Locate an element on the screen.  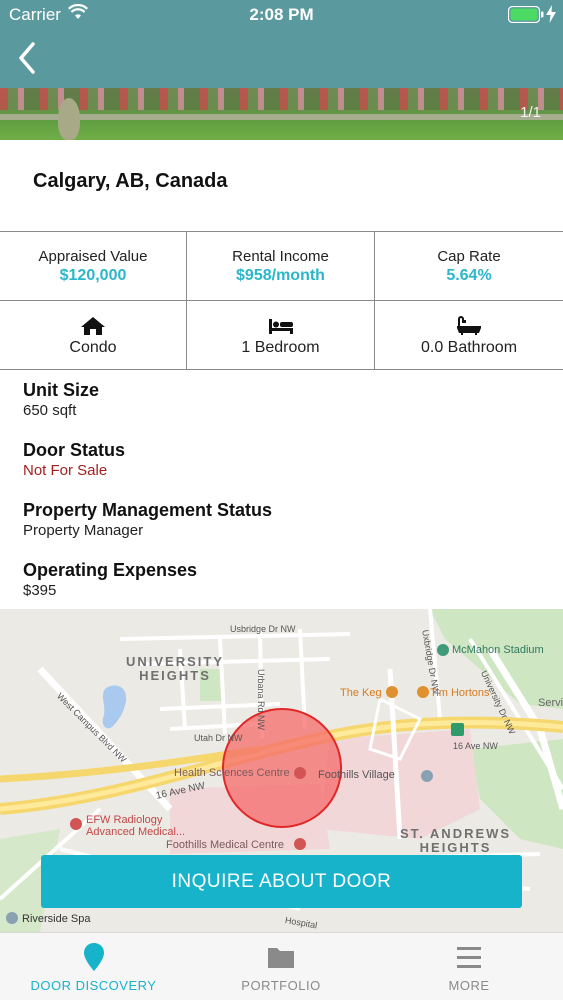
tab-portfolio: PORTFOLIO is located at coordinates (281, 966).